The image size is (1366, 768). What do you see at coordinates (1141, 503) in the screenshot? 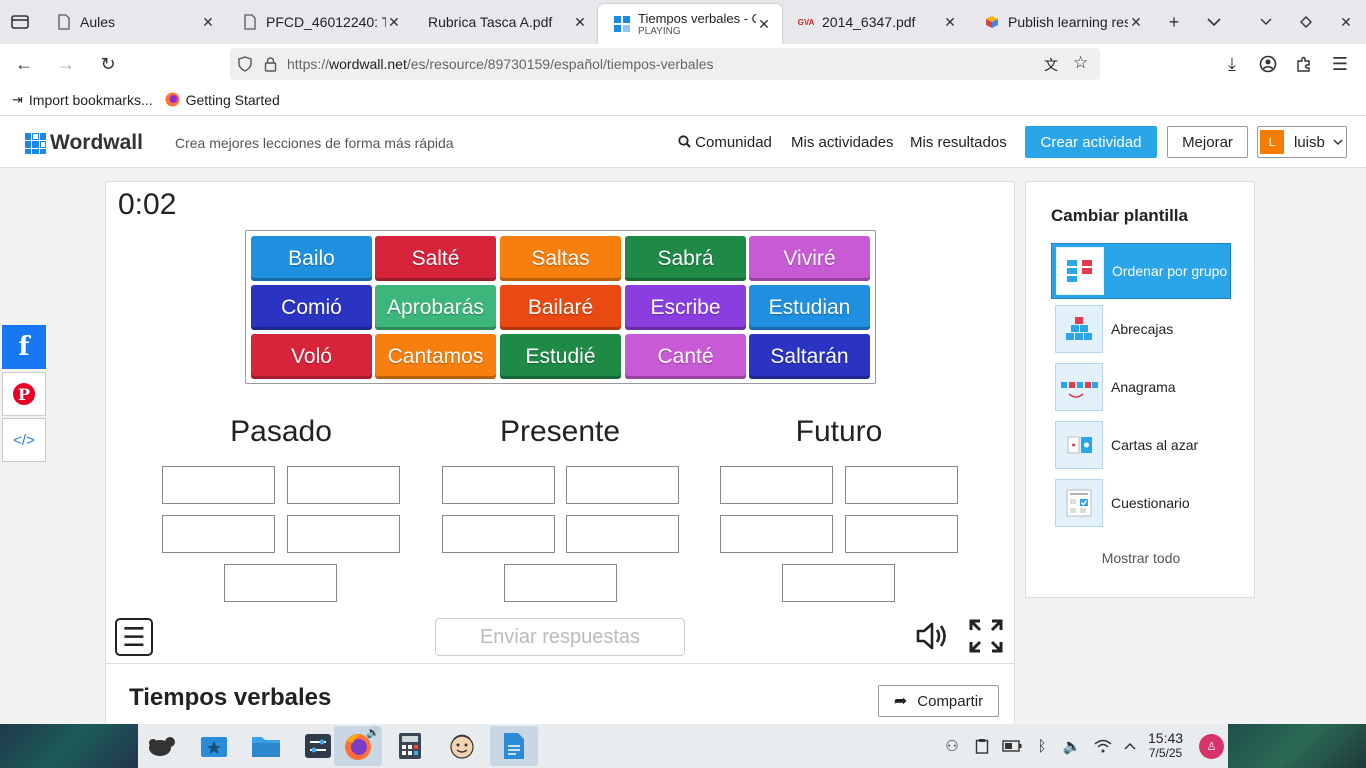
I see `template-cuestionario: Cuestionario` at bounding box center [1141, 503].